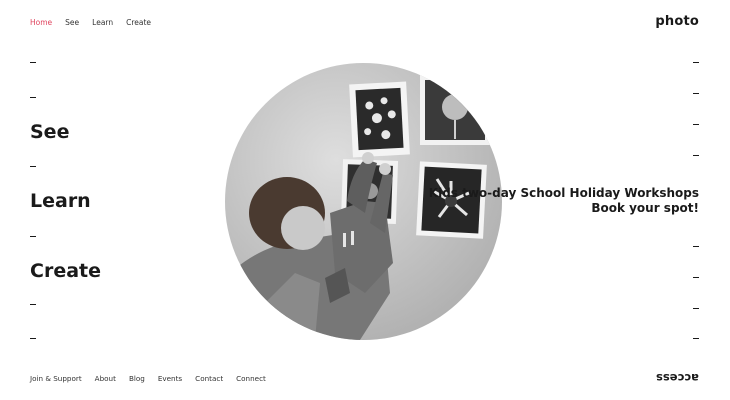 This screenshot has width=730, height=400. Describe the element at coordinates (102, 22) in the screenshot. I see `nav-learn: Learn` at that location.